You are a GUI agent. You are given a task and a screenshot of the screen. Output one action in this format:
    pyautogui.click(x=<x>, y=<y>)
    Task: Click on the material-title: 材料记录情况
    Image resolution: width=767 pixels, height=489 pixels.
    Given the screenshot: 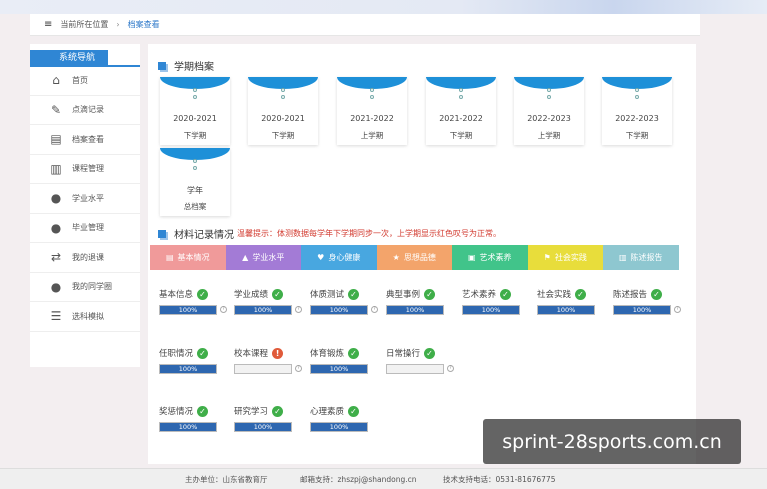 What is the action you would take?
    pyautogui.click(x=196, y=233)
    